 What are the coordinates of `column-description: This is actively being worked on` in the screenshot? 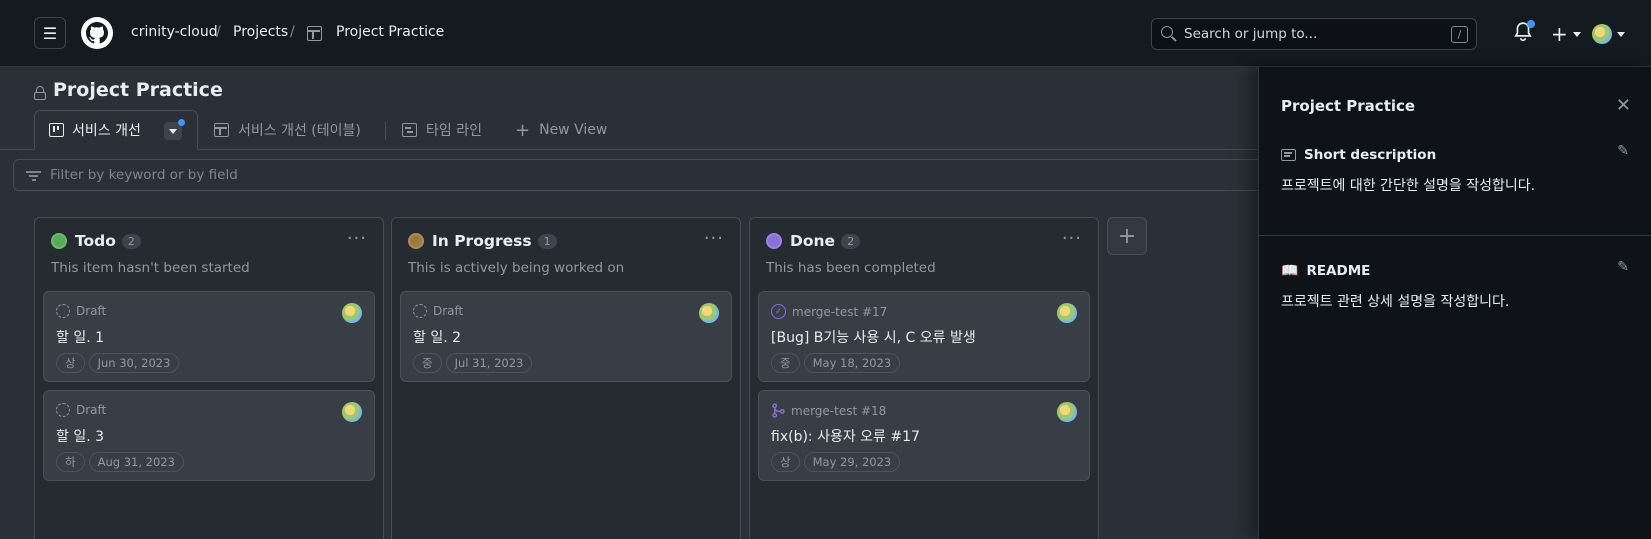 It's located at (516, 268).